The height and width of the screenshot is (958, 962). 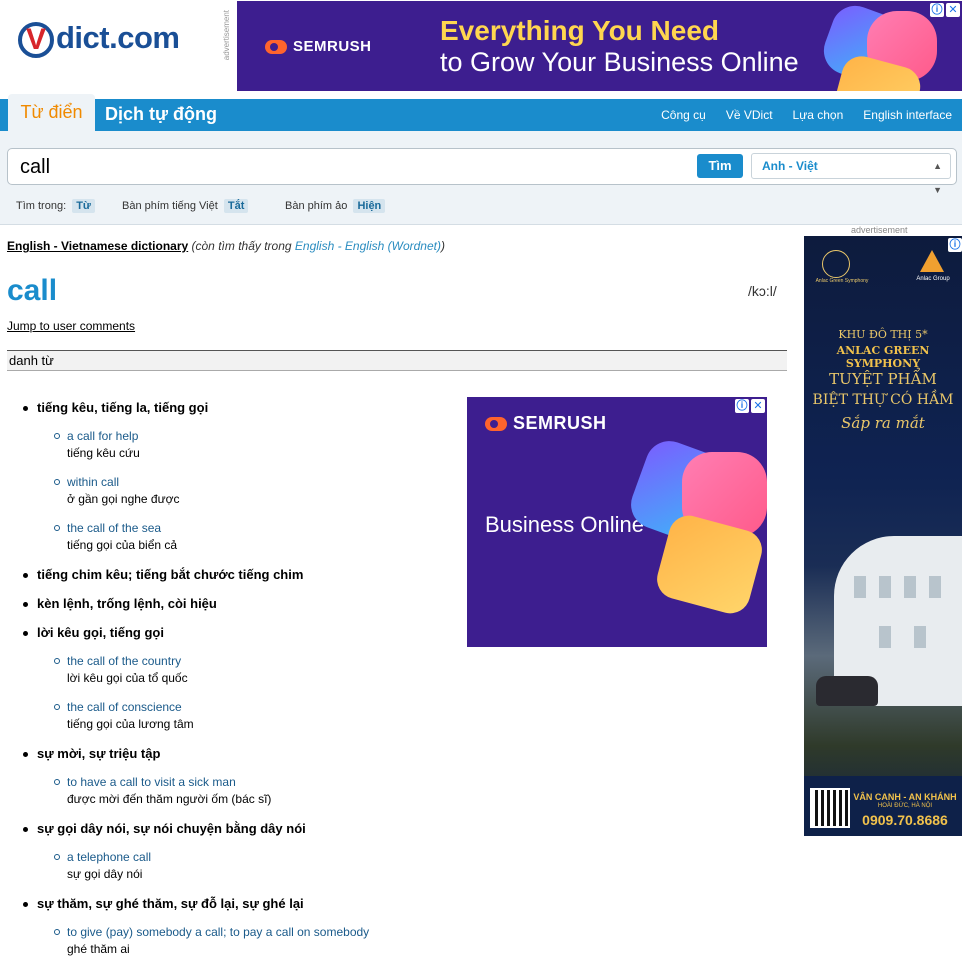 What do you see at coordinates (883, 357) in the screenshot?
I see `ad-line-2: ANLAC GREEN SYMPHONY` at bounding box center [883, 357].